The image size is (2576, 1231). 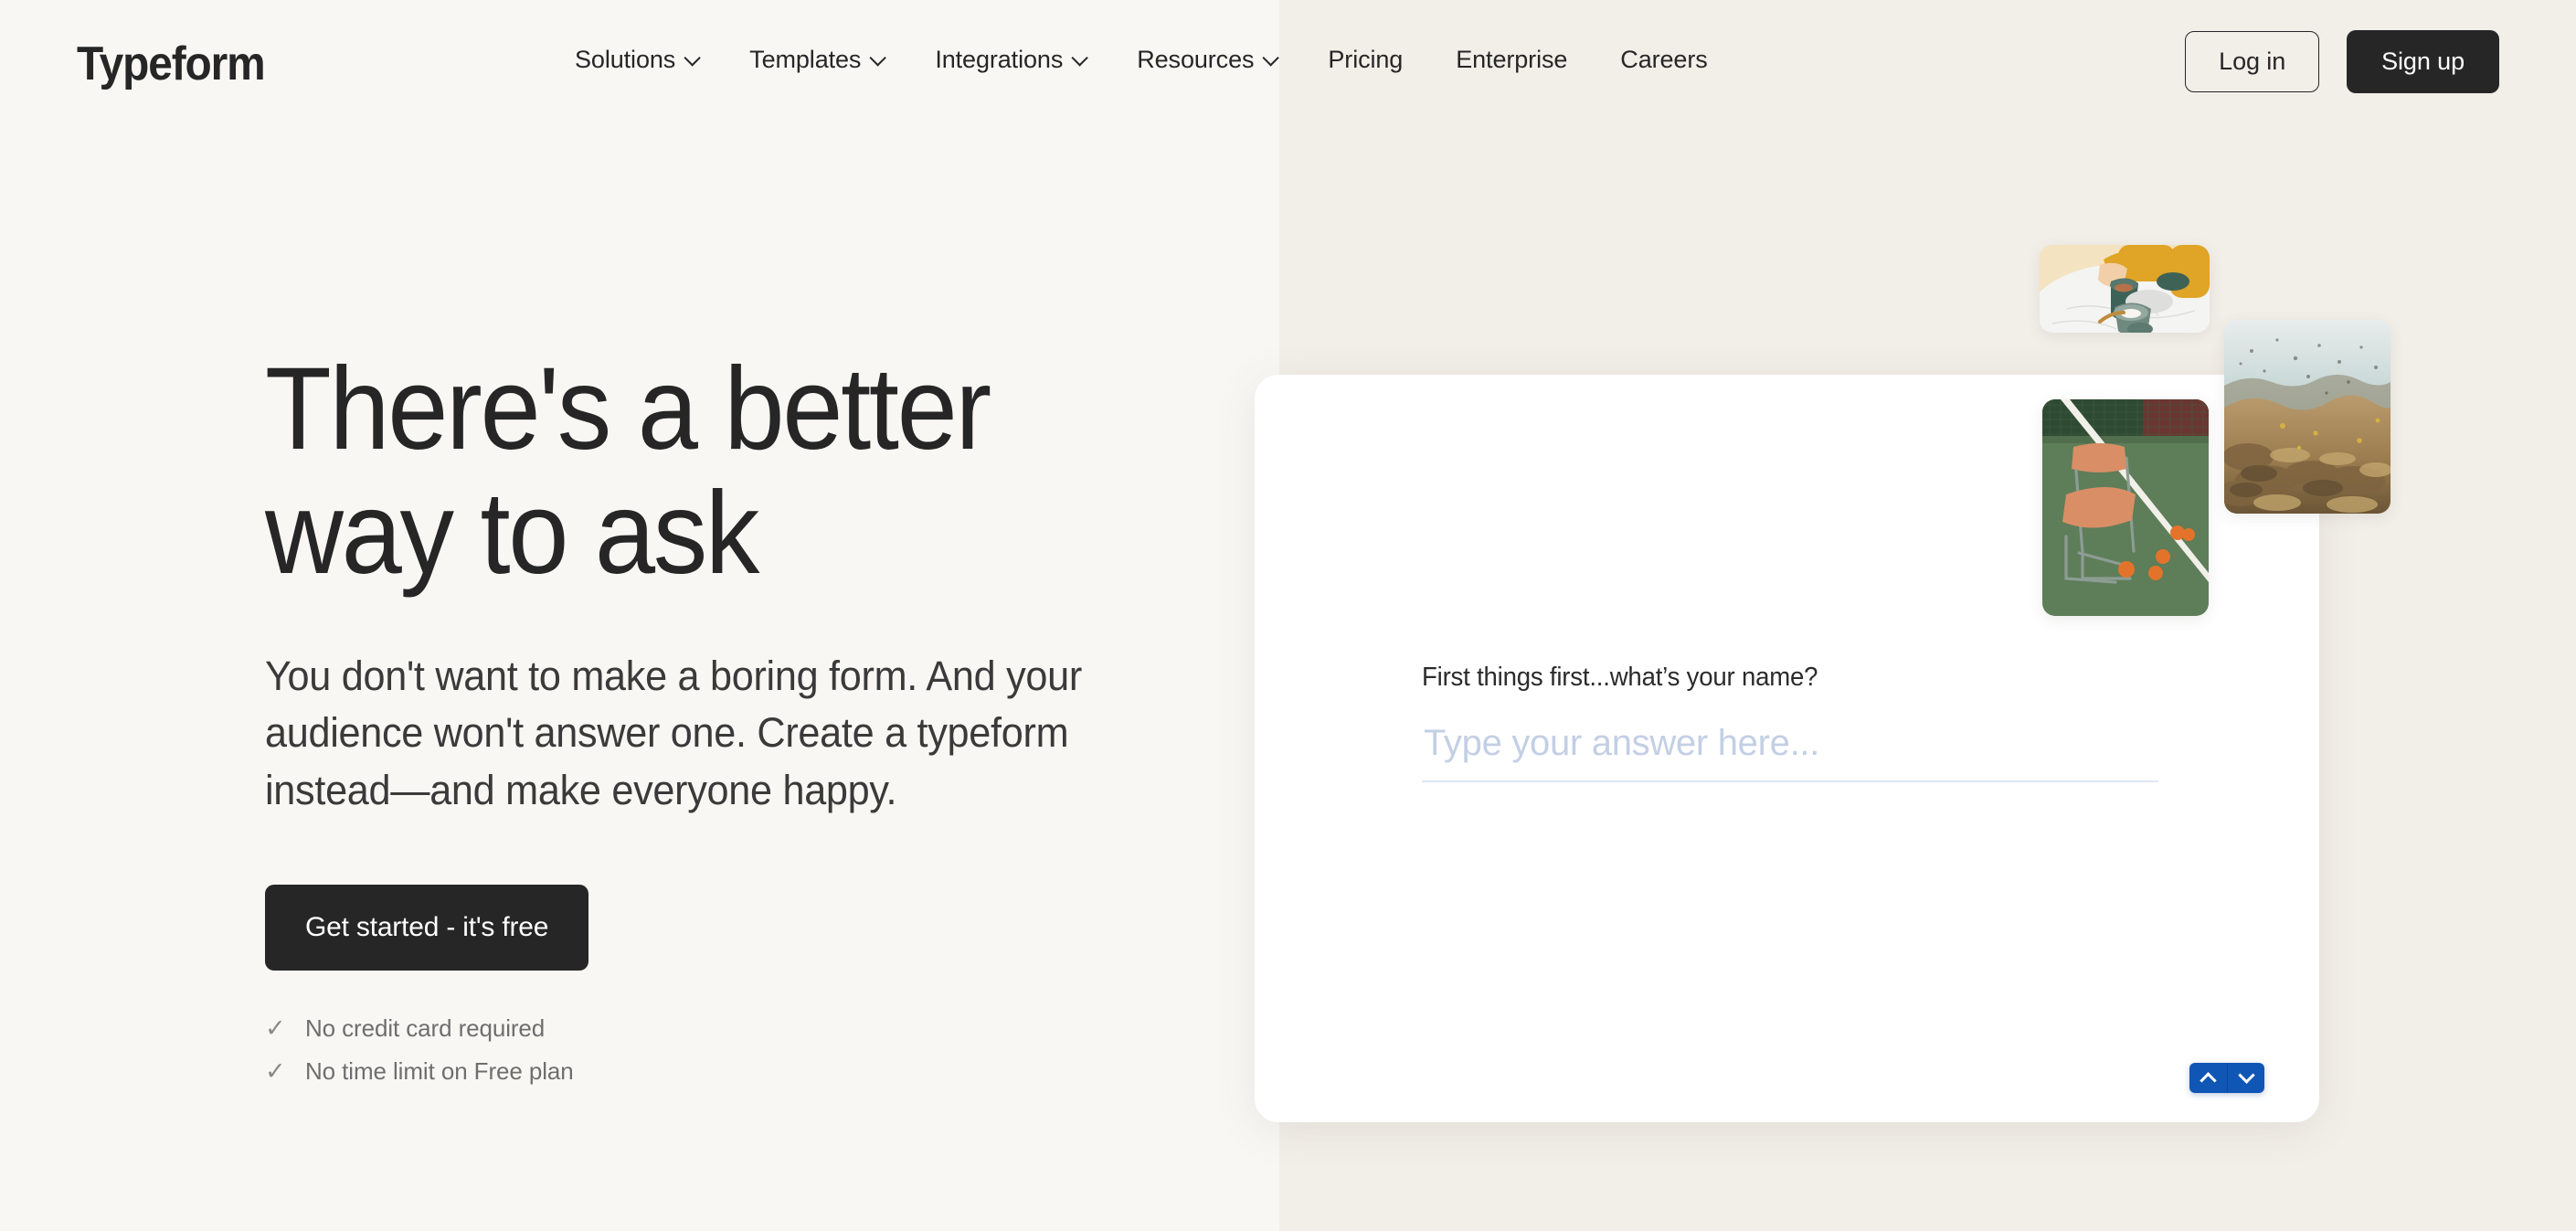 I want to click on form-answer-input, so click(x=1790, y=750).